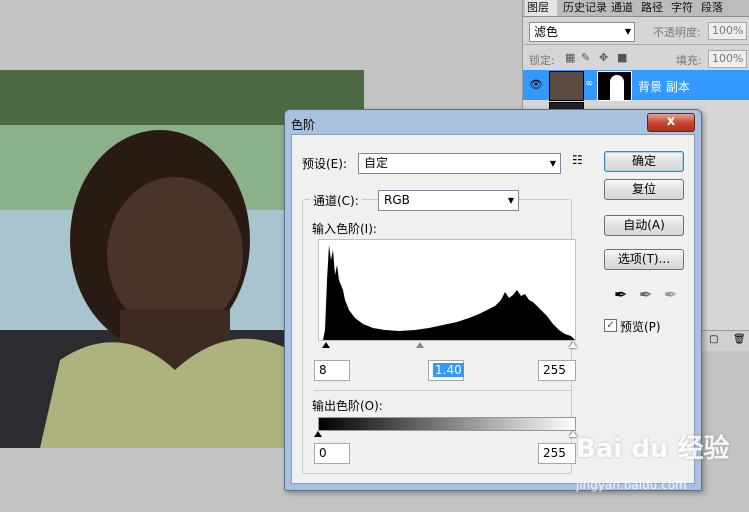  Describe the element at coordinates (610, 325) in the screenshot. I see `preview-checkbox: ✓` at that location.